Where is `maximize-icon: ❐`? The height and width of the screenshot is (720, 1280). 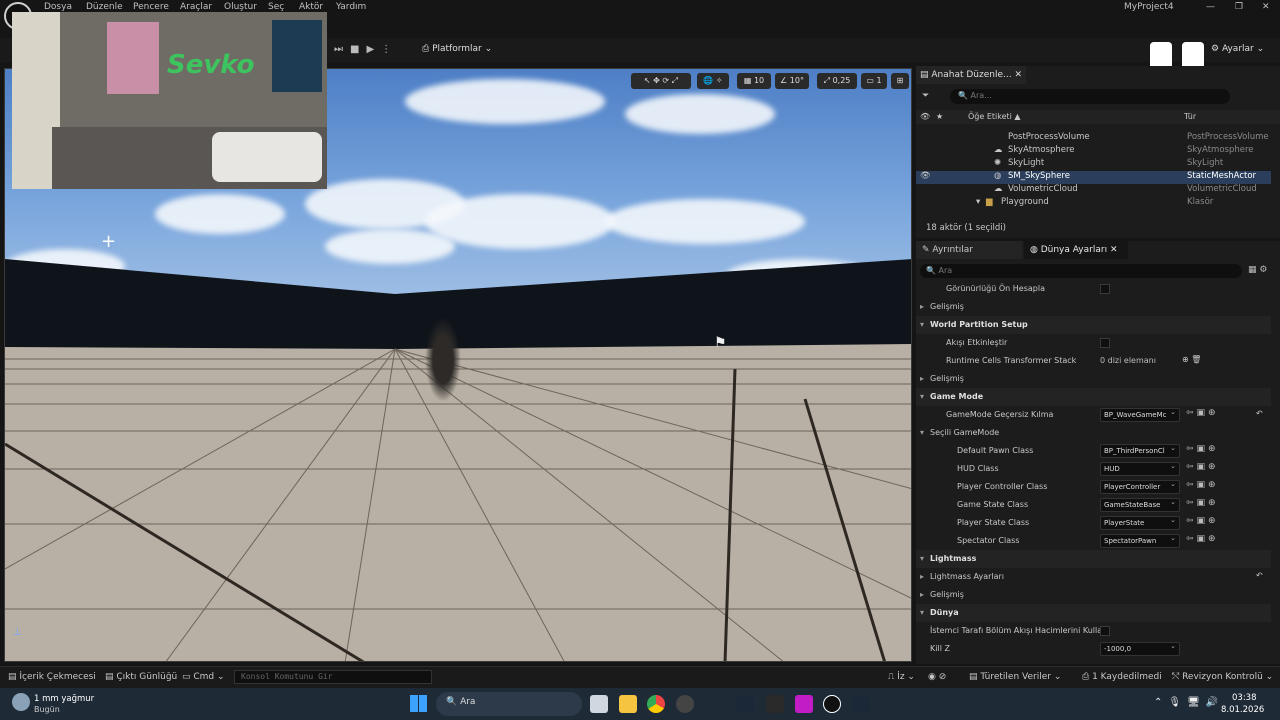 maximize-icon: ❐ is located at coordinates (1239, 7).